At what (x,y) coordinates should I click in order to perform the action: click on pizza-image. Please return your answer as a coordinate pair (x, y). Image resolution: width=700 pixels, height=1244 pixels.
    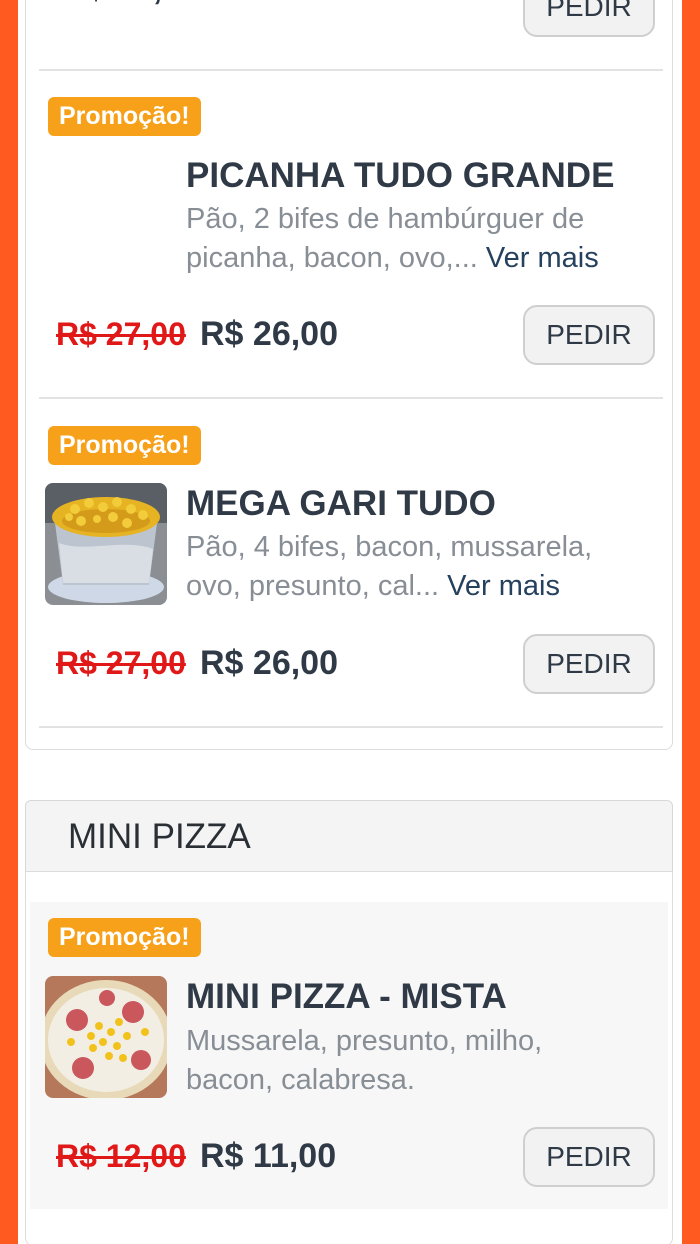
    Looking at the image, I should click on (106, 1037).